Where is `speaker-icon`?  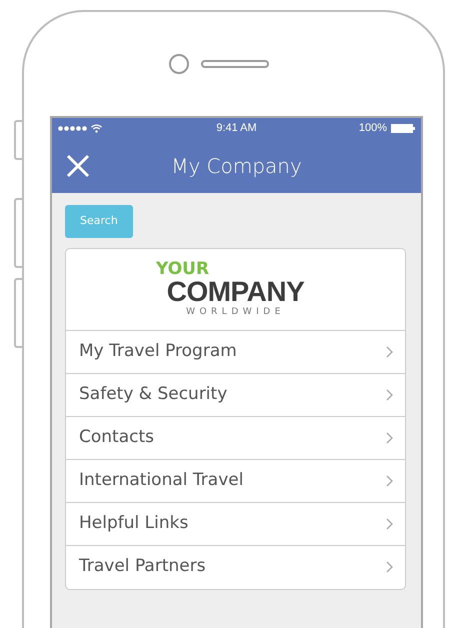 speaker-icon is located at coordinates (234, 64).